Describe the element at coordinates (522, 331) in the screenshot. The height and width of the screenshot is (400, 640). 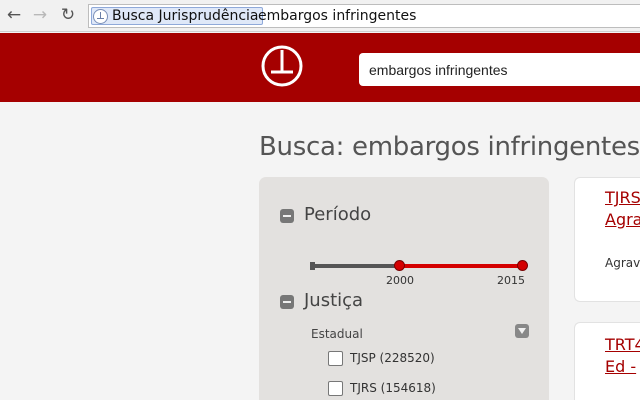
I see `chevron-down-icon` at that location.